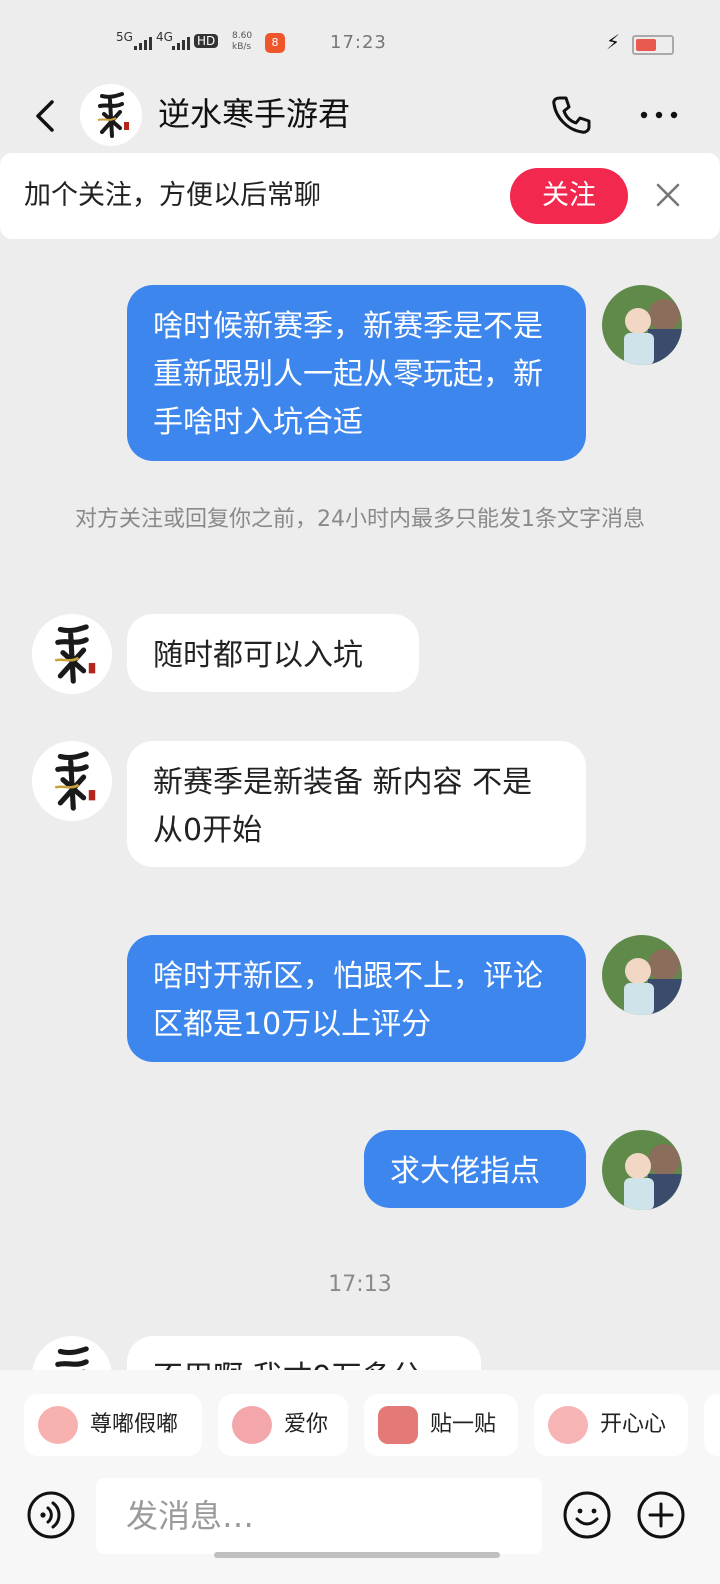 The image size is (720, 1584). I want to click on follow-prompt-text: 加个关注，方便以后常聊, so click(172, 195).